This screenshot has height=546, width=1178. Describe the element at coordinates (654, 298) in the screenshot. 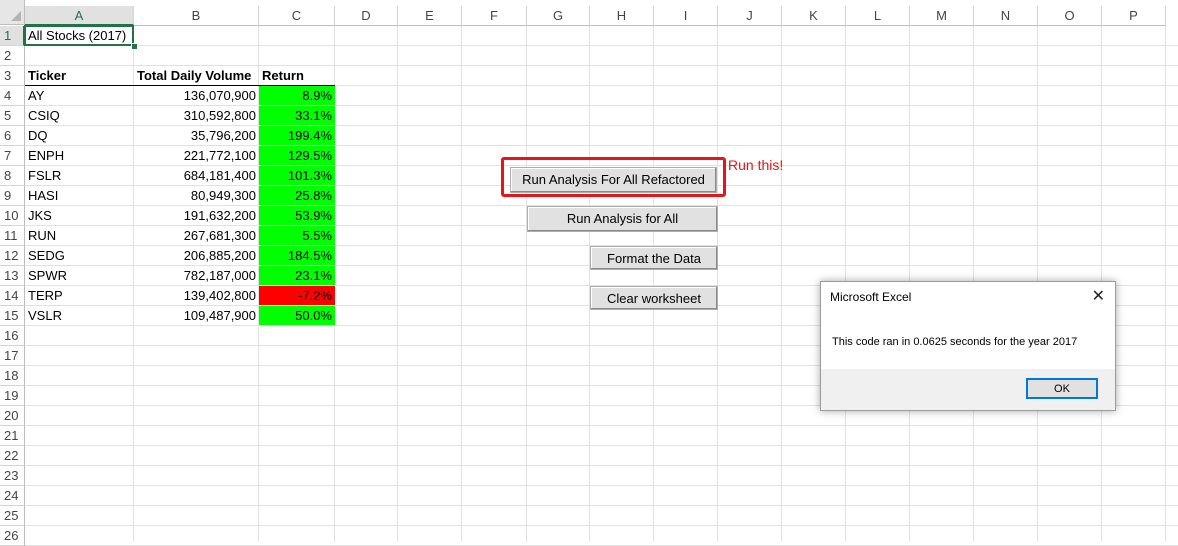

I see `clear-worksheet-button: Clear worksheet` at that location.